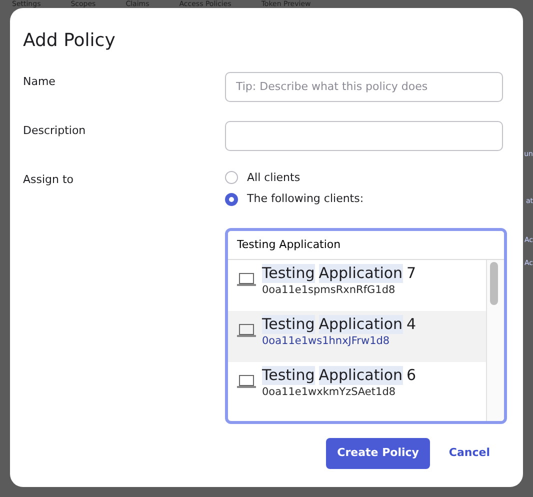  What do you see at coordinates (469, 453) in the screenshot?
I see `cancel-button: Cancel` at bounding box center [469, 453].